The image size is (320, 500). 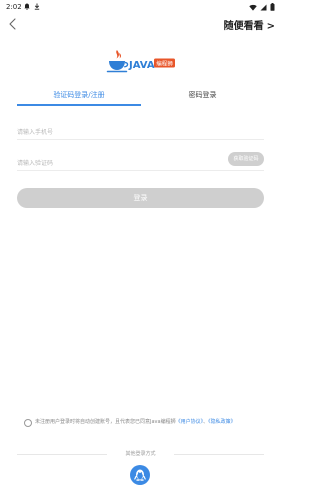 I want to click on signal-icon, so click(x=263, y=7).